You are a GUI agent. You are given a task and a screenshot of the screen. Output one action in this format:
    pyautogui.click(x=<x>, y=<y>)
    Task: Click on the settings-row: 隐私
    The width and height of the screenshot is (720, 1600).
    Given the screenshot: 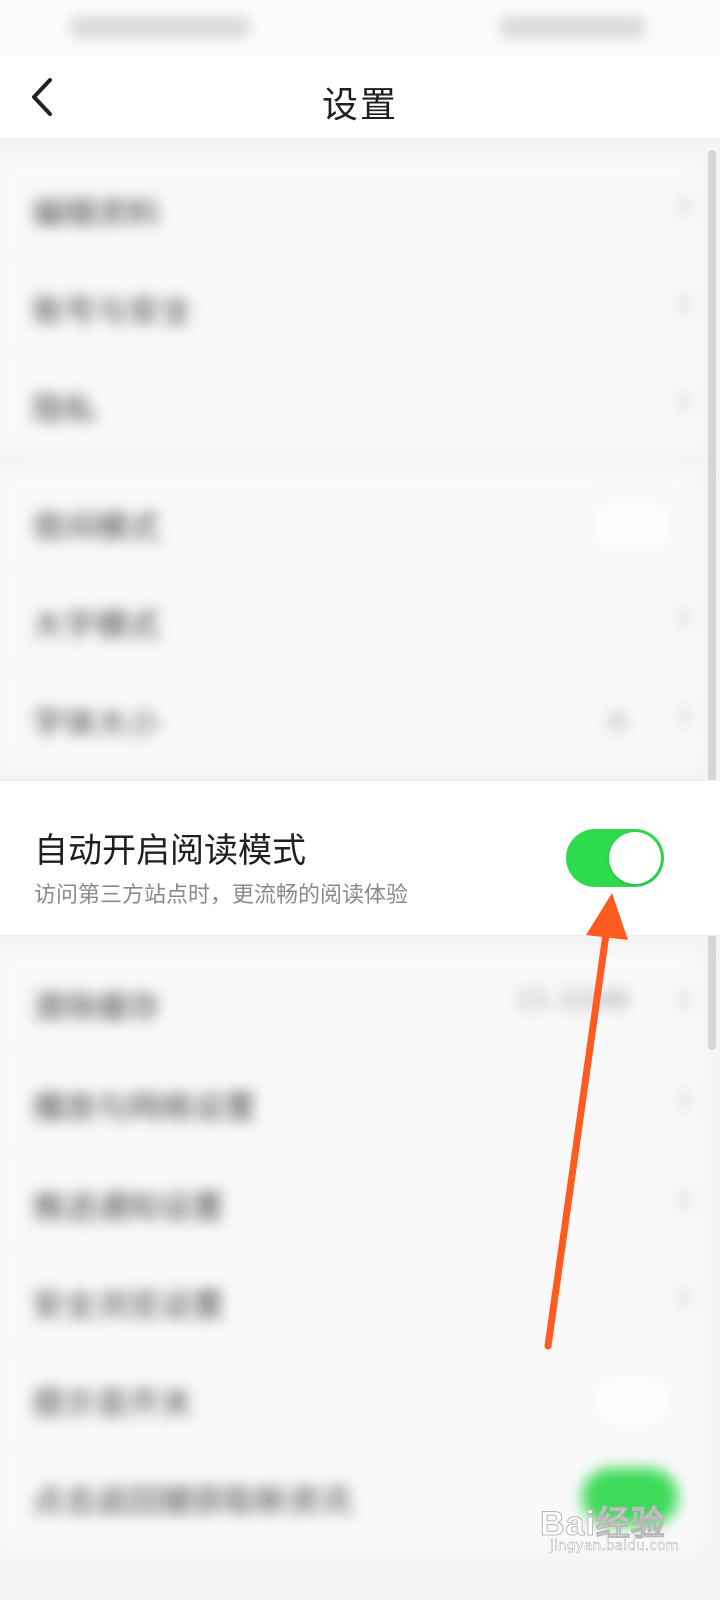 What is the action you would take?
    pyautogui.click(x=350, y=403)
    